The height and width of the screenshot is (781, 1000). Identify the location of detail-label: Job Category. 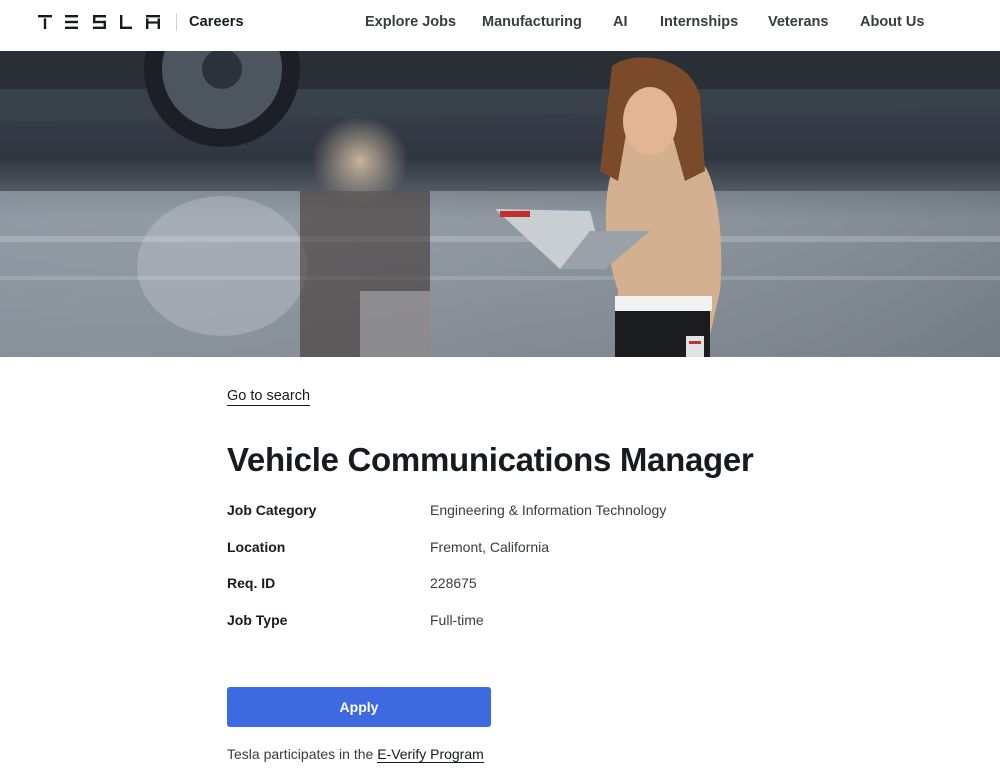
(272, 510).